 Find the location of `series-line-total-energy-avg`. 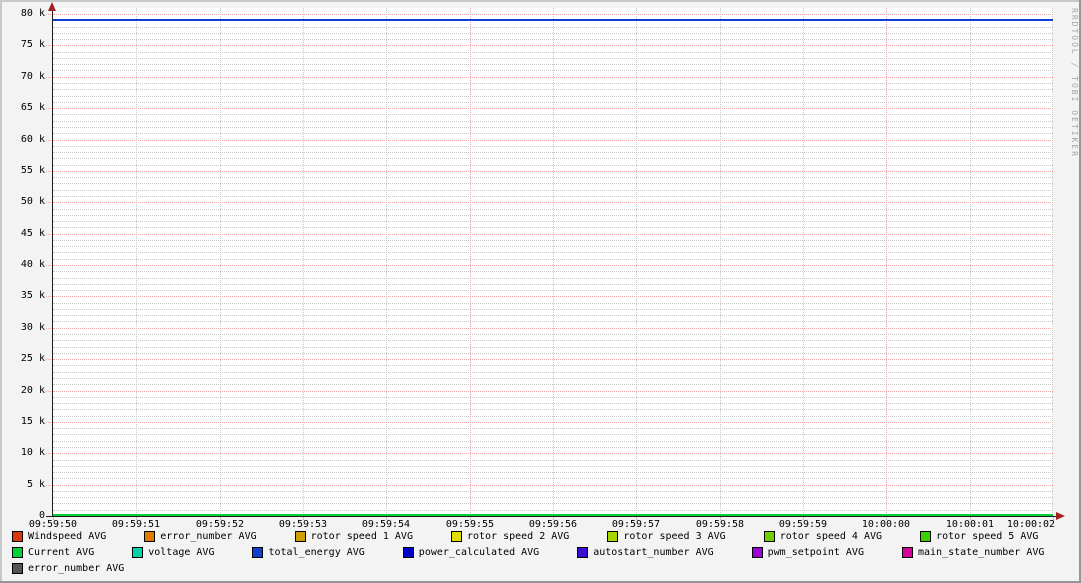

series-line-total-energy-avg is located at coordinates (553, 20).